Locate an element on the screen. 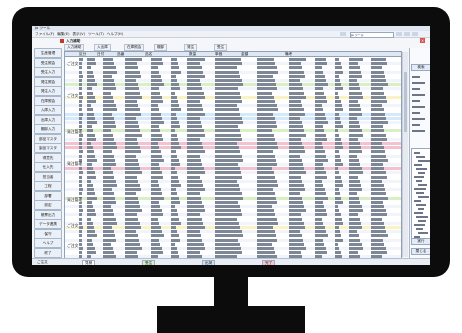 This screenshot has width=462, height=333. tab-item: 在庫照会 is located at coordinates (134, 47).